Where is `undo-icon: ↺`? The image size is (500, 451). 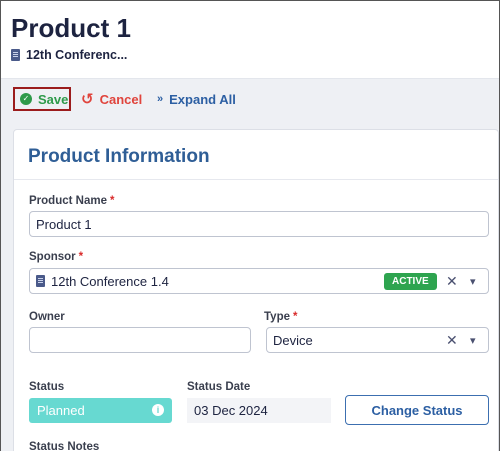 undo-icon: ↺ is located at coordinates (87, 99).